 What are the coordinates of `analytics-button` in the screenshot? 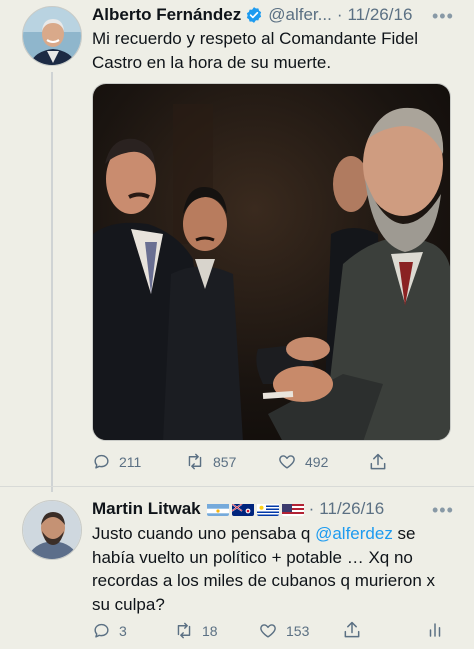 It's located at (435, 630).